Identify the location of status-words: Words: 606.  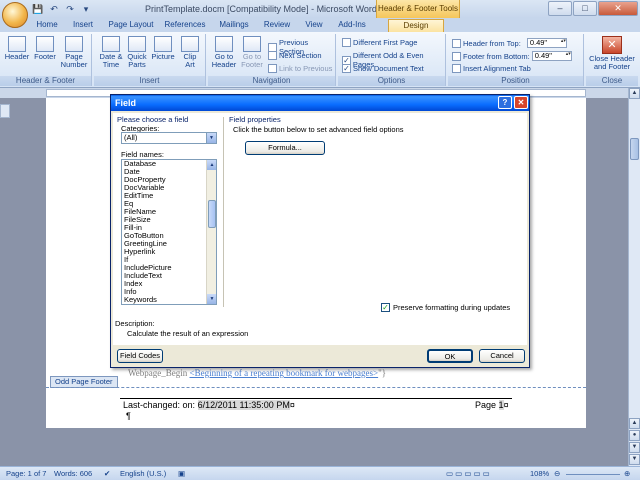
(73, 473).